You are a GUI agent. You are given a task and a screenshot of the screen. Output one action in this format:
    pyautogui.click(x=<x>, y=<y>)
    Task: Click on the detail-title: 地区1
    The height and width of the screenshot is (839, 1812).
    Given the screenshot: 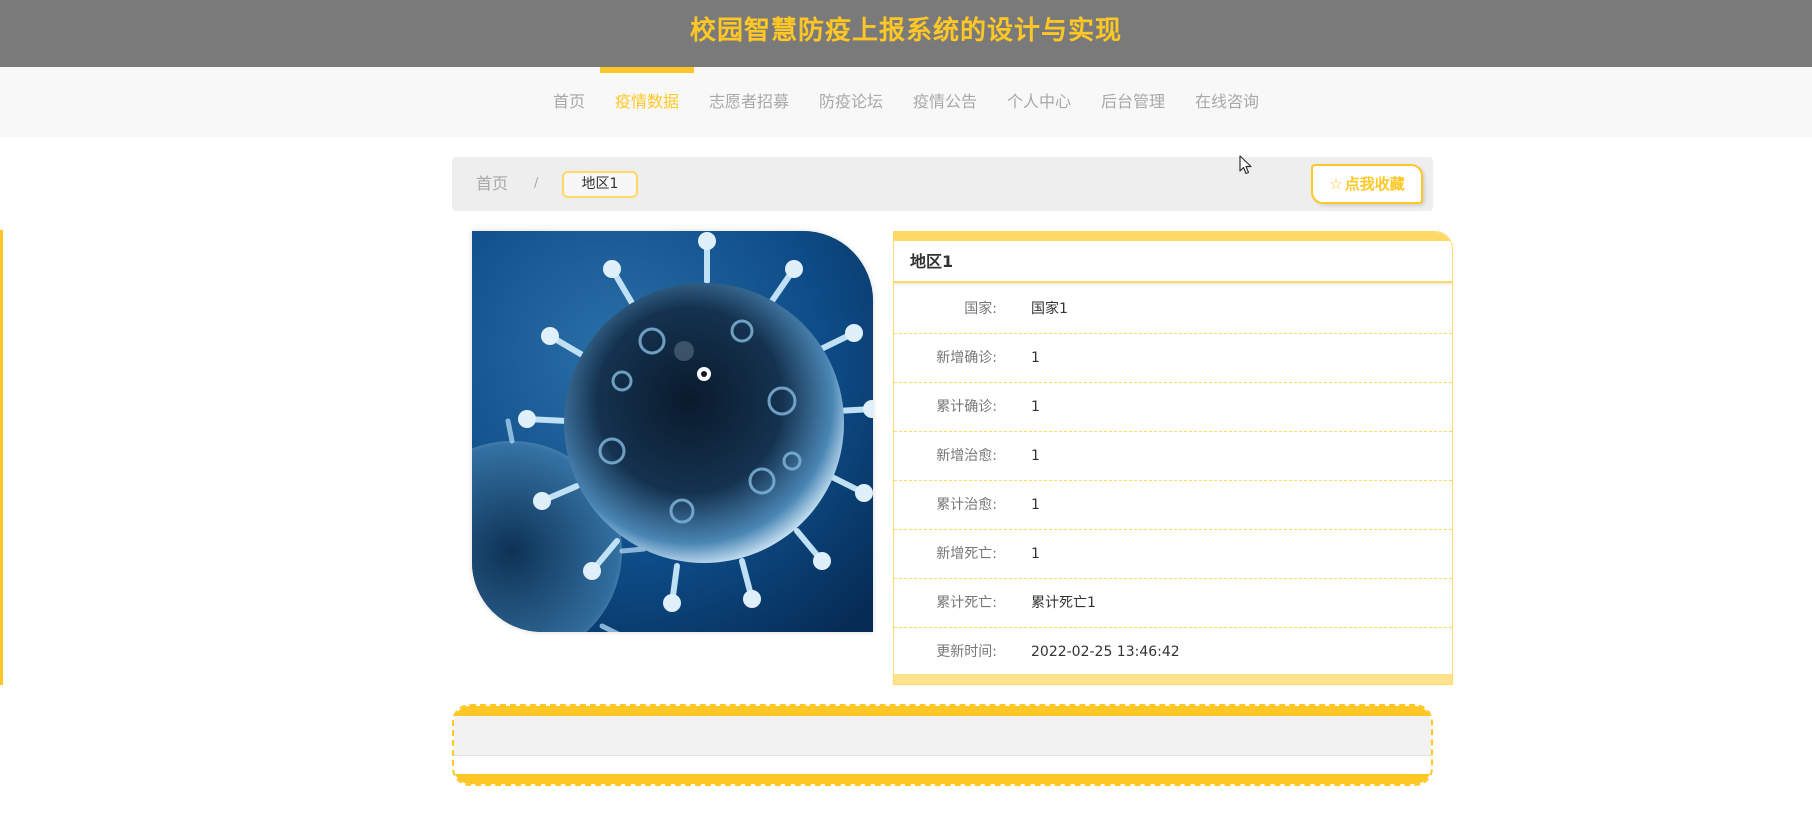 What is the action you would take?
    pyautogui.click(x=932, y=261)
    